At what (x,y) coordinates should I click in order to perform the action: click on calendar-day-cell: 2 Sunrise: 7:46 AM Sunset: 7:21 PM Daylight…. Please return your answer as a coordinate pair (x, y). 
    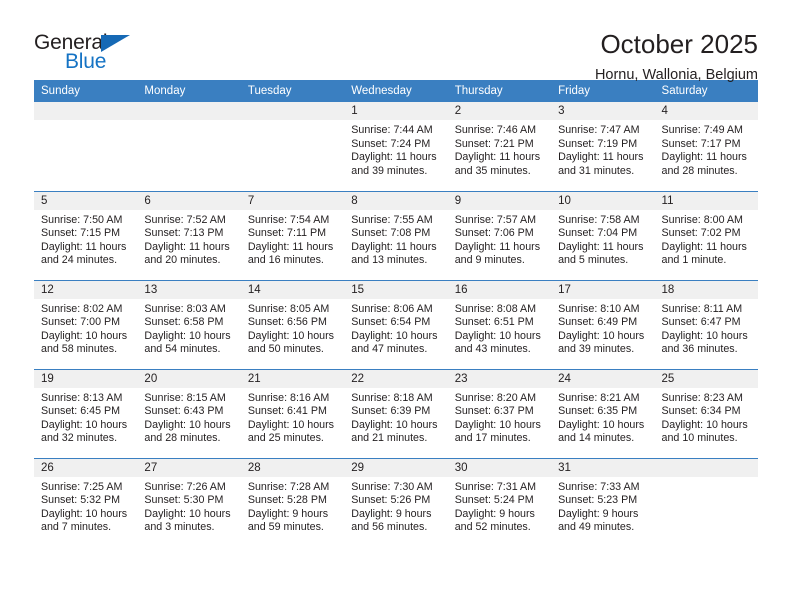
    Looking at the image, I should click on (499, 146).